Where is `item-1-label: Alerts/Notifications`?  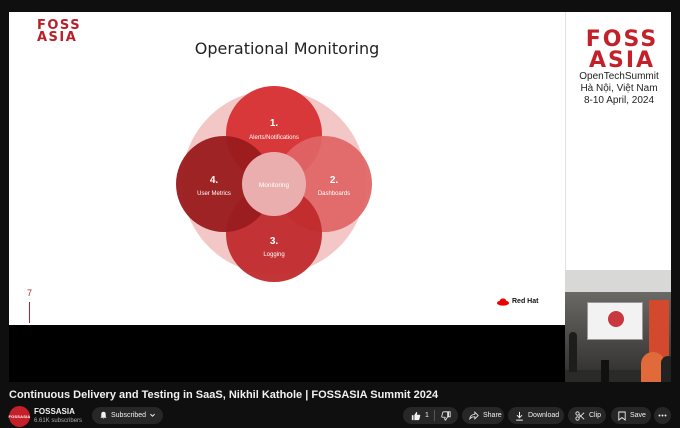 item-1-label: Alerts/Notifications is located at coordinates (274, 138).